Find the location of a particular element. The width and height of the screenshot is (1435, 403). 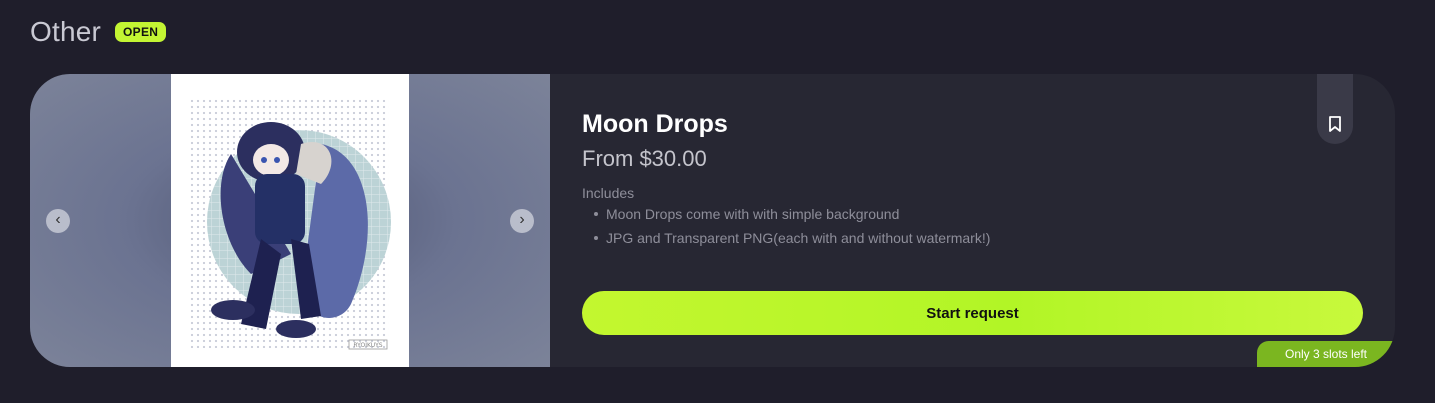

bookmark-button is located at coordinates (1335, 109).